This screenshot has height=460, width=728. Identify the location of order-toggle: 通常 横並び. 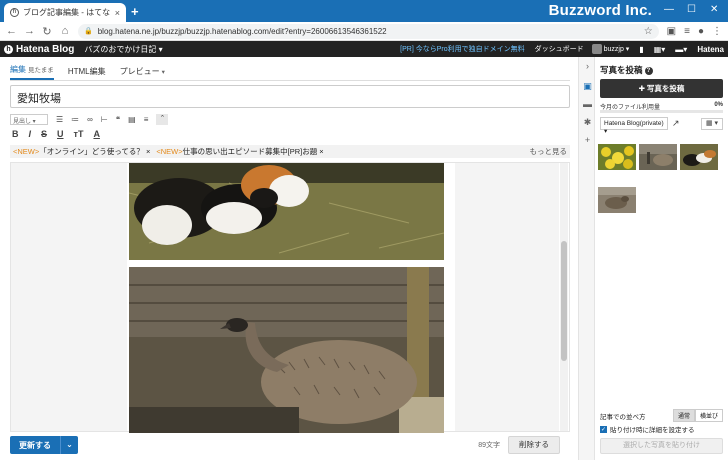
(697, 415).